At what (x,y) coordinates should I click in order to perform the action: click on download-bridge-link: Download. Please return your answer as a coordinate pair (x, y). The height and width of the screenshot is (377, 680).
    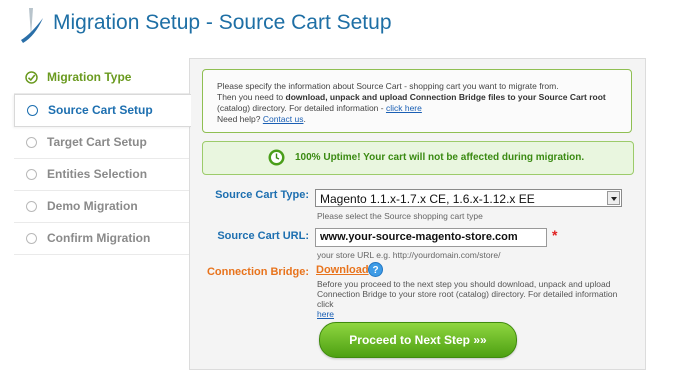
    Looking at the image, I should click on (342, 270).